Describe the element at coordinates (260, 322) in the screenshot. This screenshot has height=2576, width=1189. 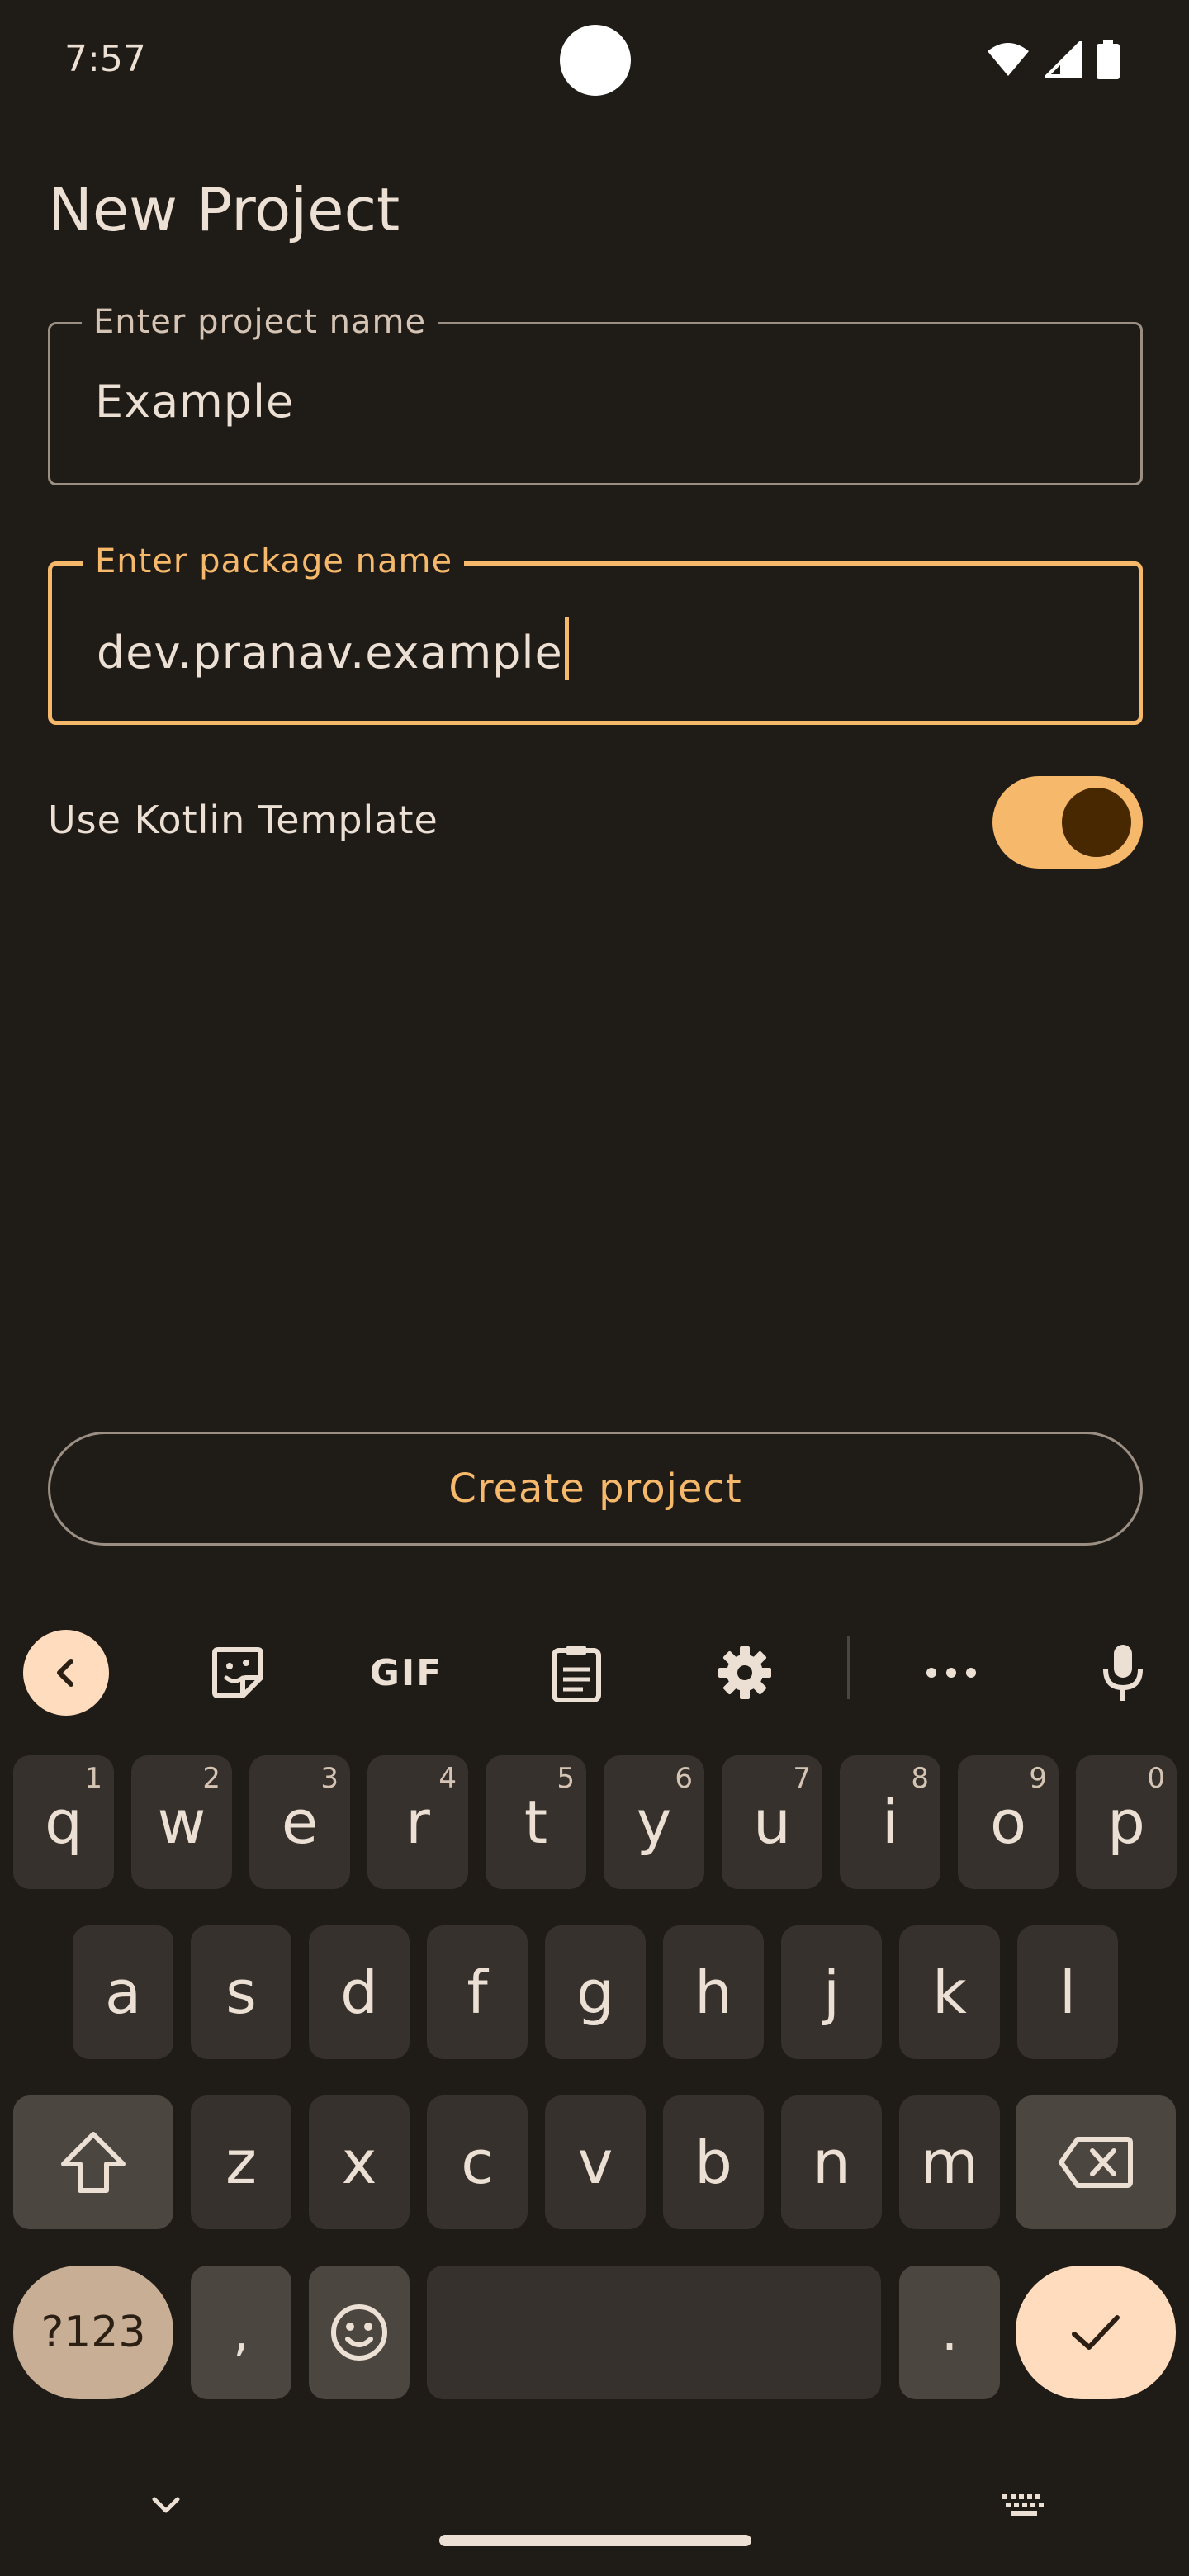
I see `project-name-label: Enter project name` at that location.